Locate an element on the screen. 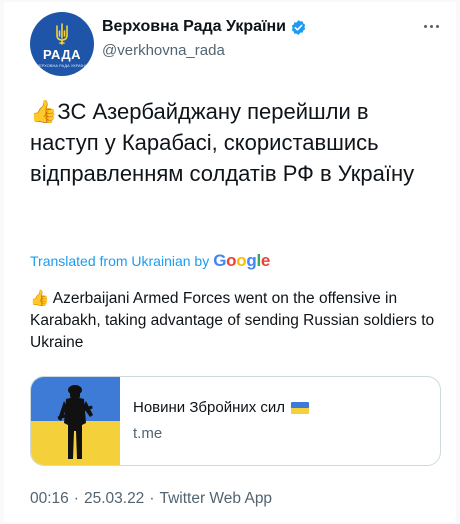 The height and width of the screenshot is (524, 460). author-handle: @verkhovna_rada is located at coordinates (163, 50).